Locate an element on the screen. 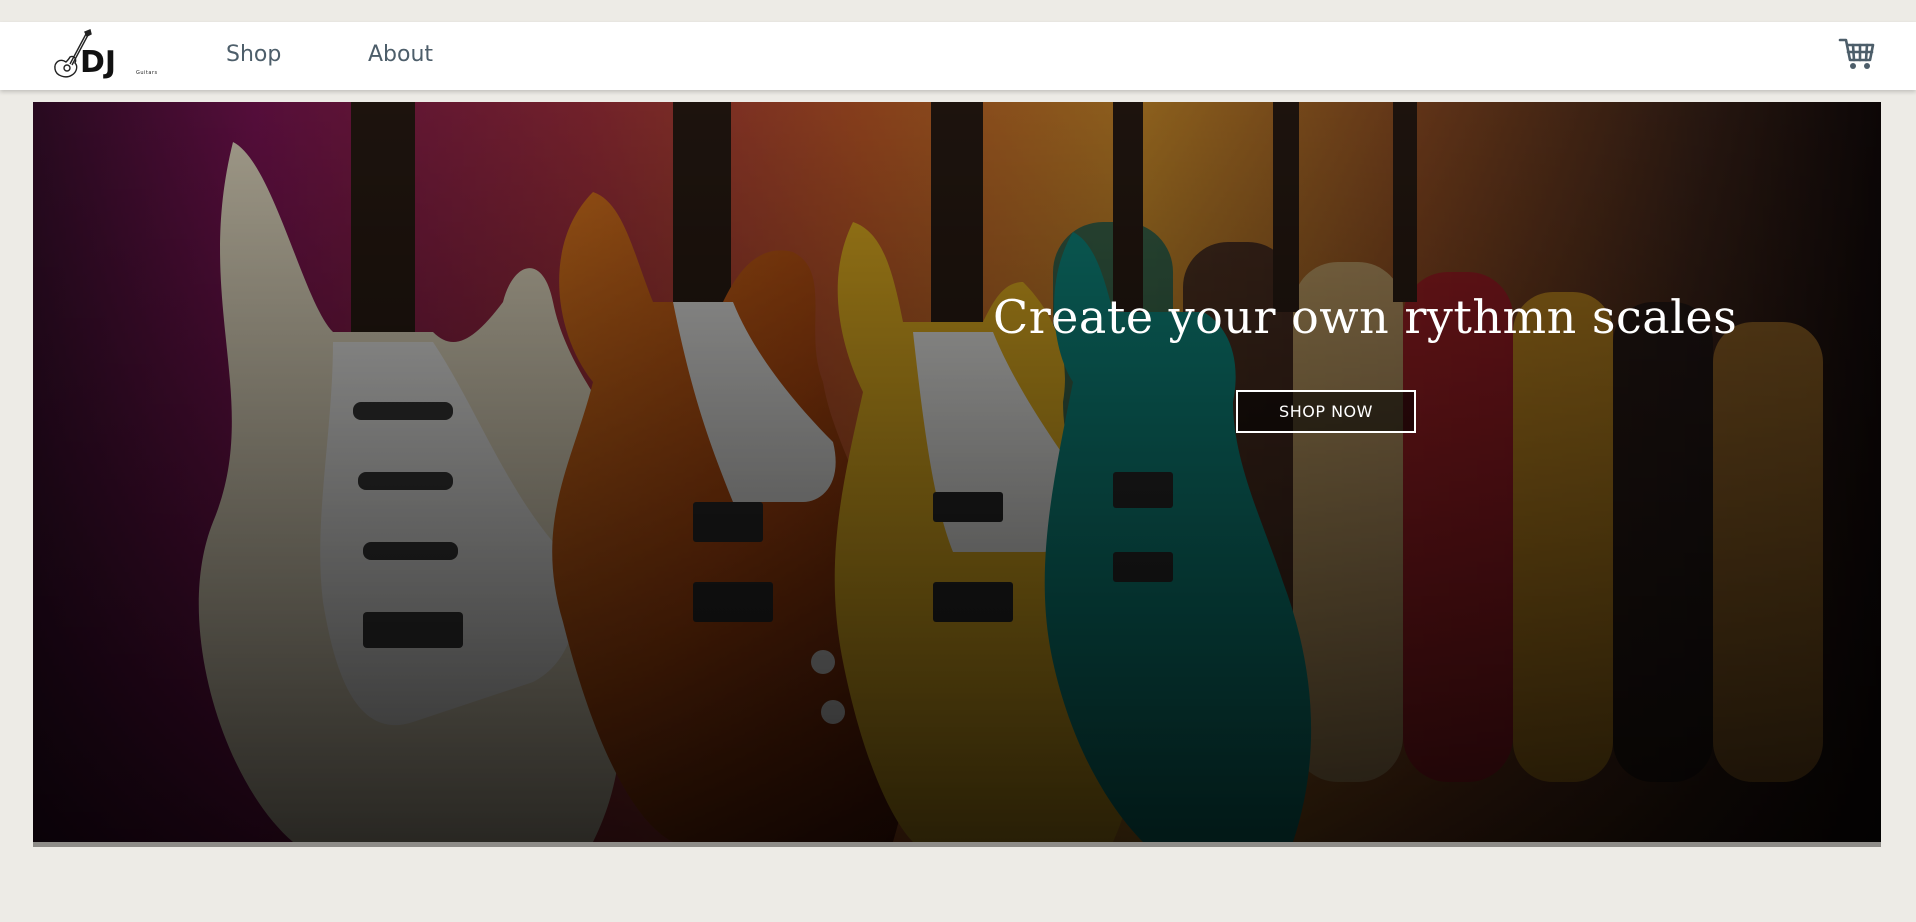 The height and width of the screenshot is (922, 1916). shopping-cart-icon is located at coordinates (1857, 54).